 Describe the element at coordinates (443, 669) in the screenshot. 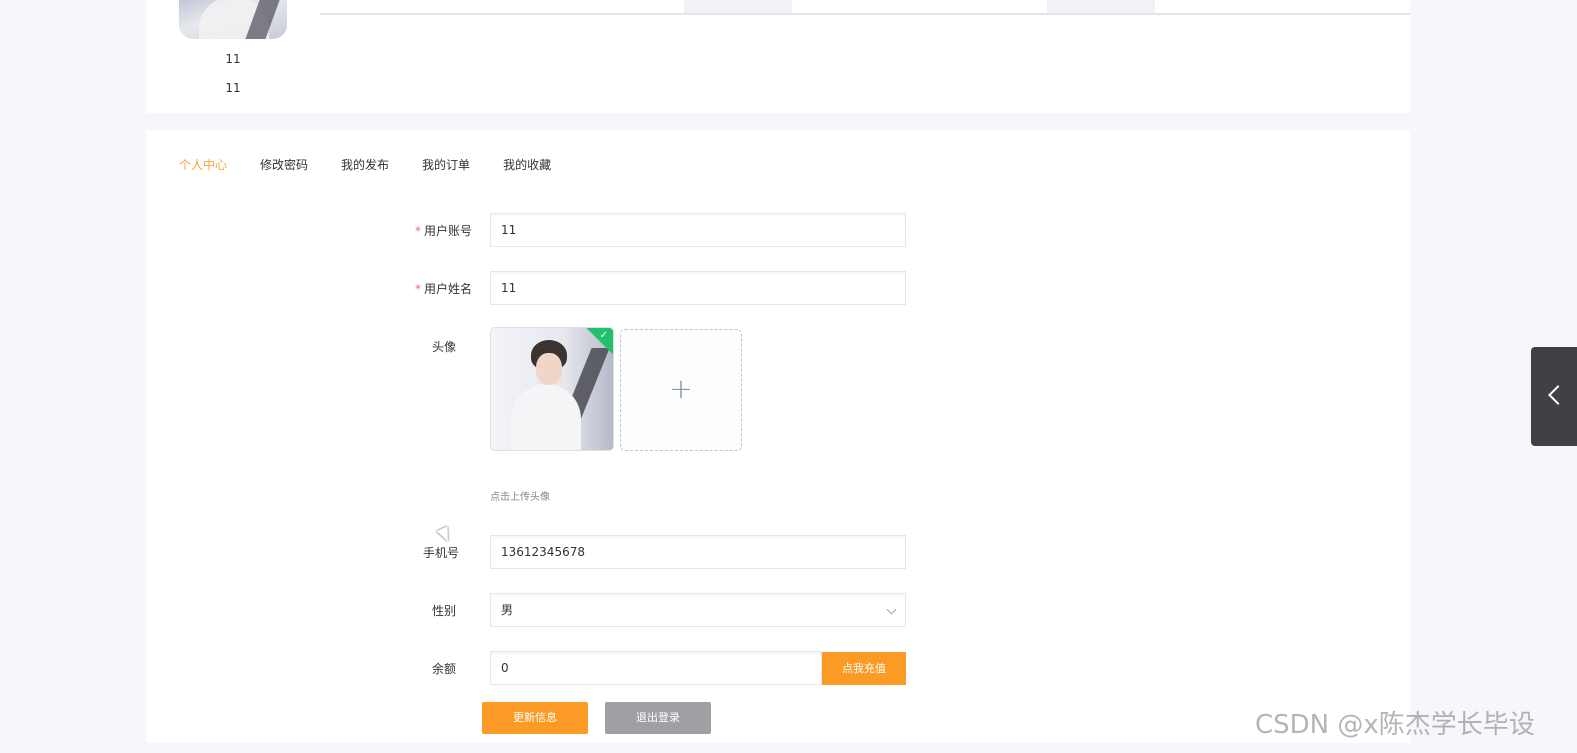

I see `balance-label: 余额` at that location.